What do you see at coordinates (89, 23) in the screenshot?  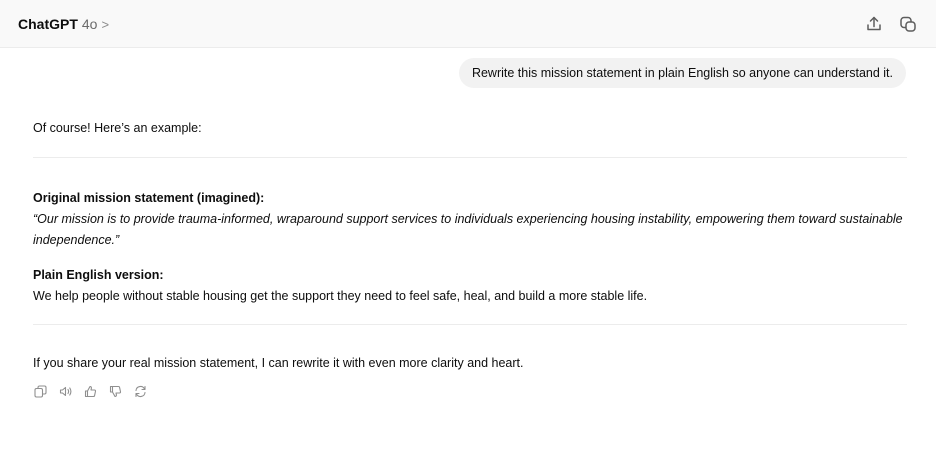 I see `model-name: 4o` at bounding box center [89, 23].